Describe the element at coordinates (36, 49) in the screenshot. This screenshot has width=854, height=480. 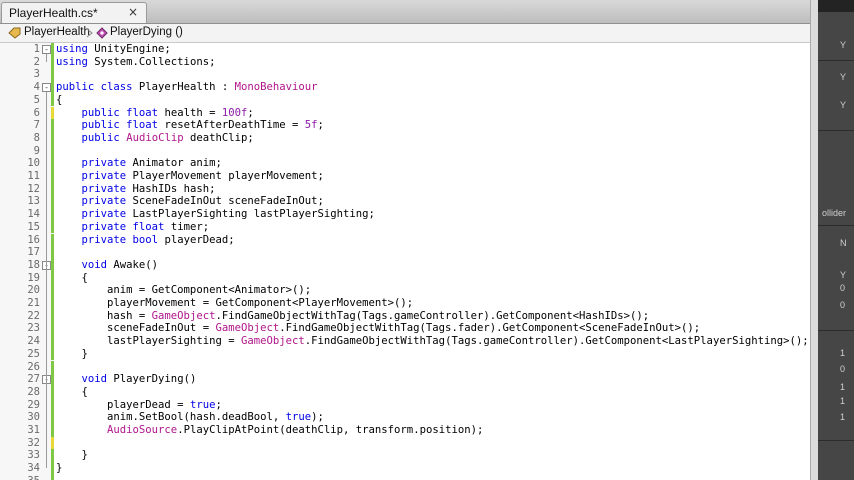
I see `line-number: 1` at that location.